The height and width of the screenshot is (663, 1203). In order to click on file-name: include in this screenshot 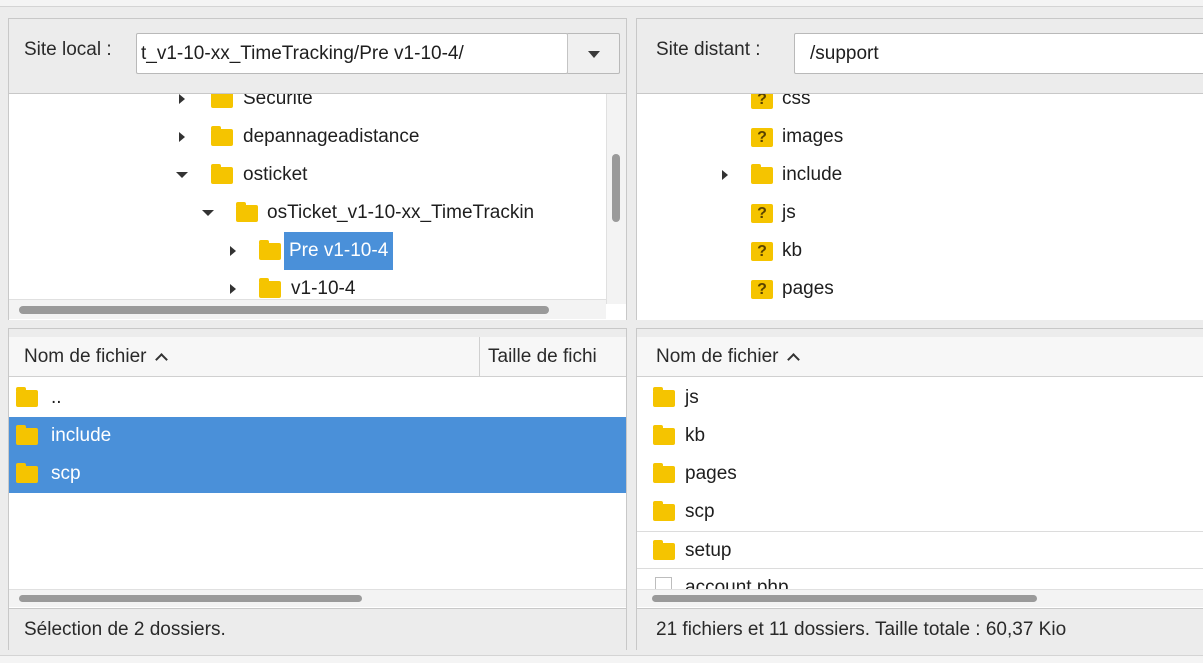, I will do `click(81, 435)`.